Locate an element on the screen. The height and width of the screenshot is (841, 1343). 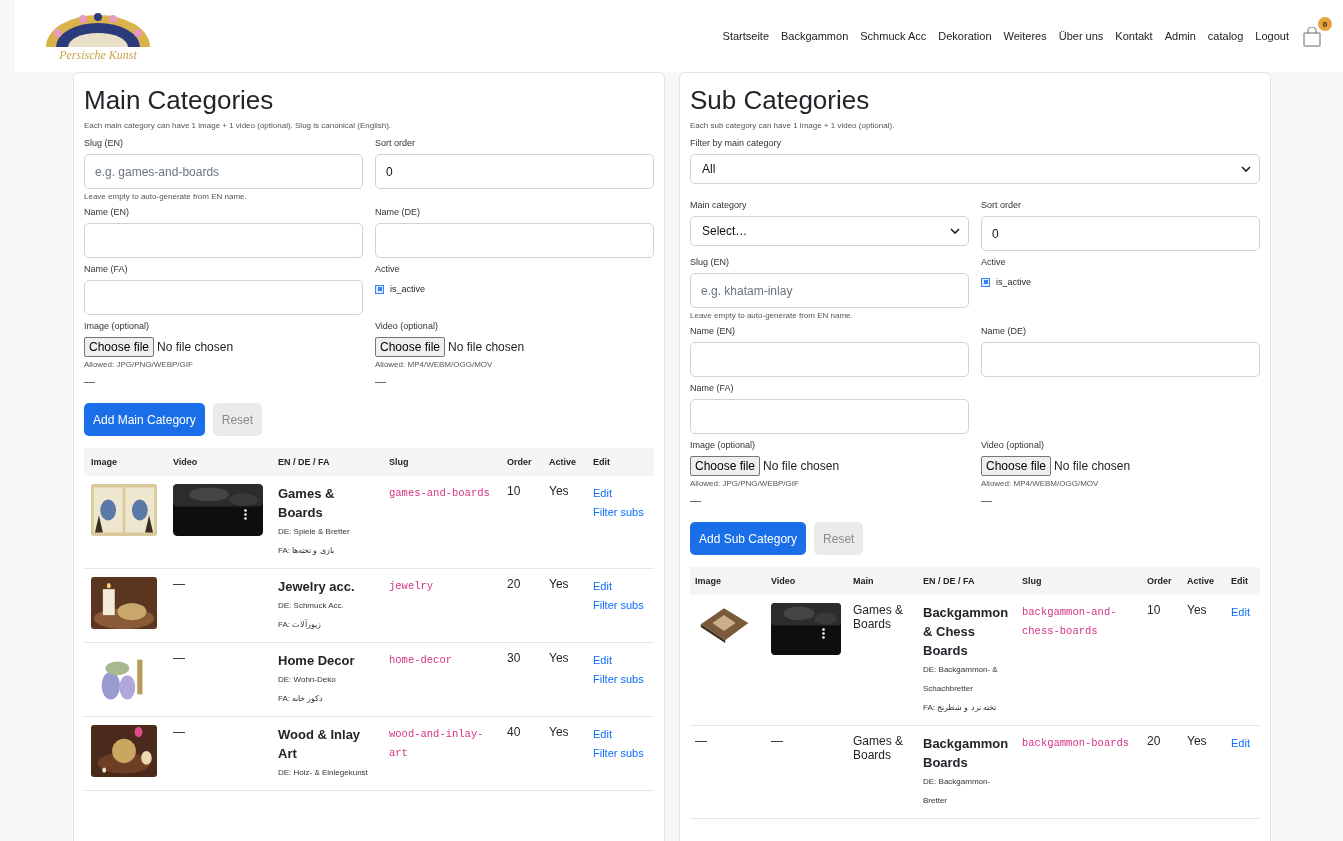
nav-link: Dekoration is located at coordinates (965, 36).